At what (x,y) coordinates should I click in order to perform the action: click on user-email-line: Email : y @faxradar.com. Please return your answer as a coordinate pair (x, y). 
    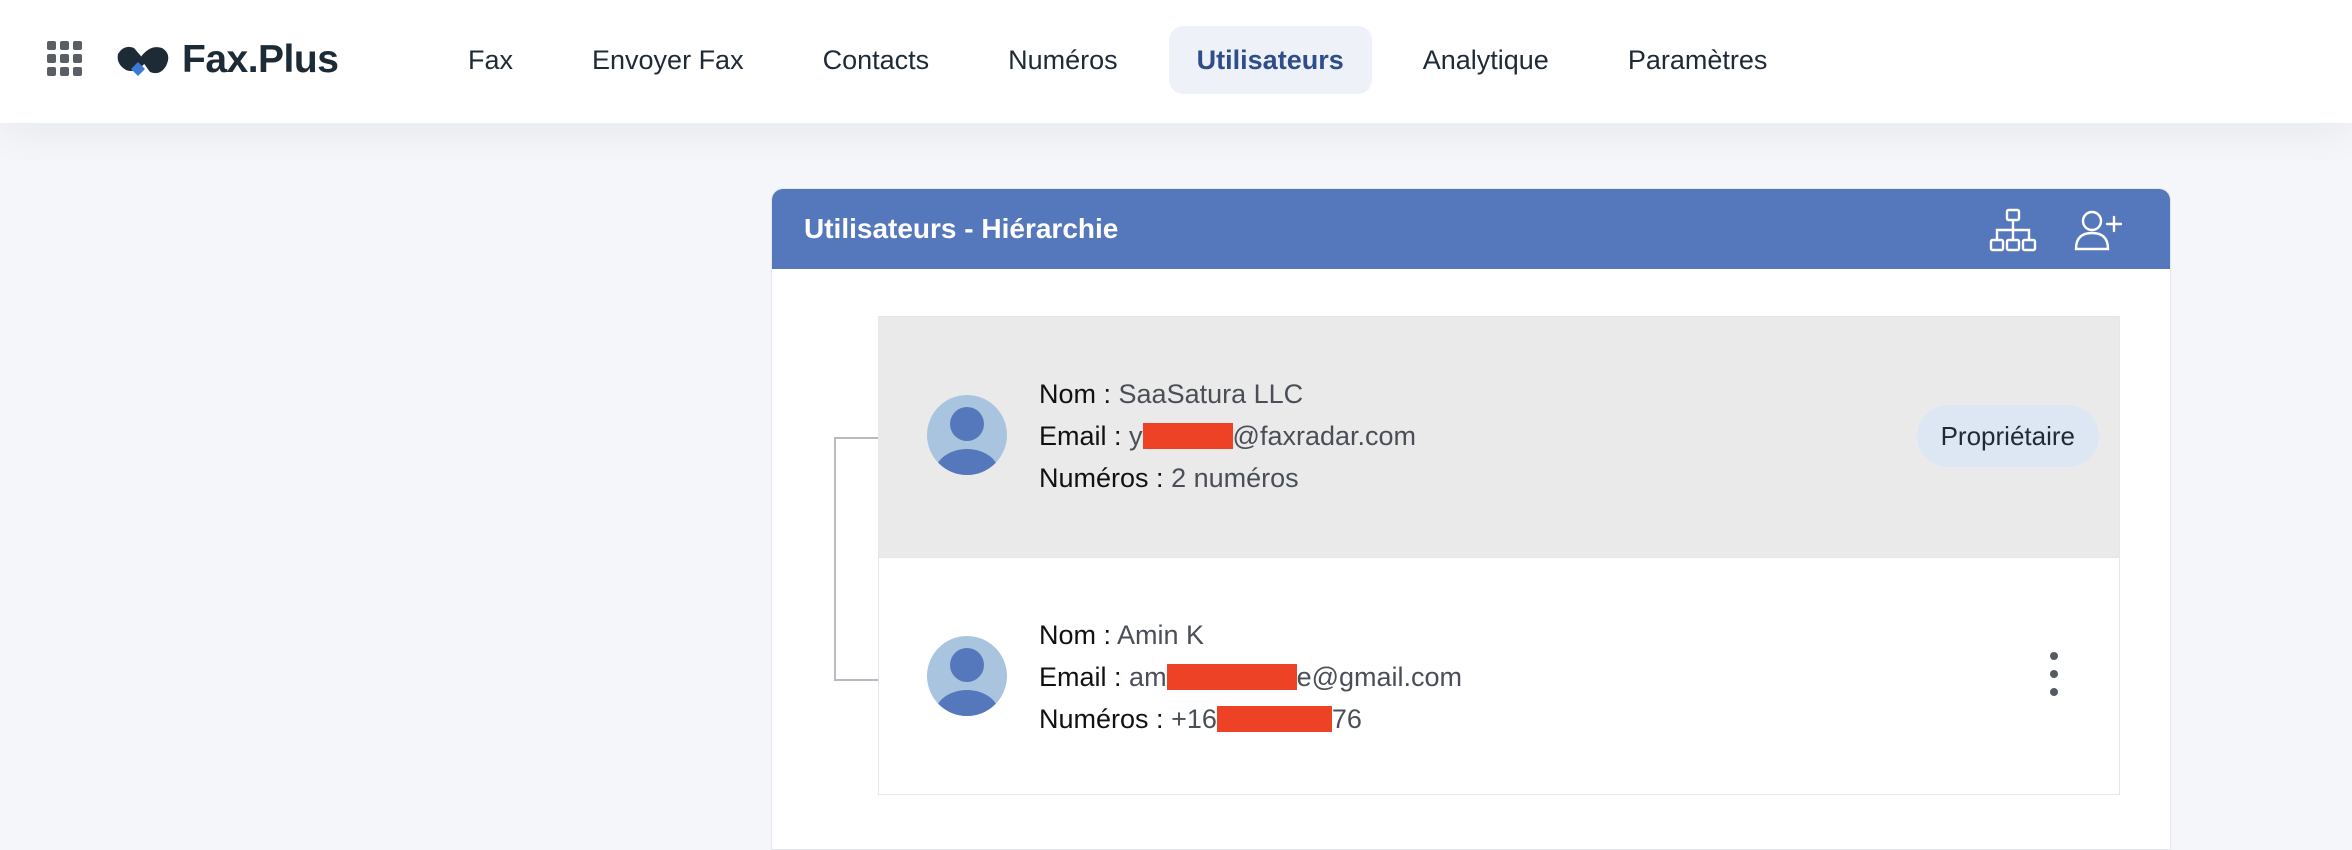
    Looking at the image, I should click on (1227, 436).